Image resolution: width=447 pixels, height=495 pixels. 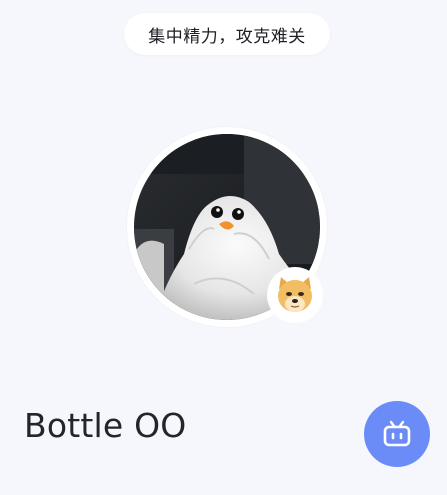 I want to click on doge-icon, so click(x=295, y=294).